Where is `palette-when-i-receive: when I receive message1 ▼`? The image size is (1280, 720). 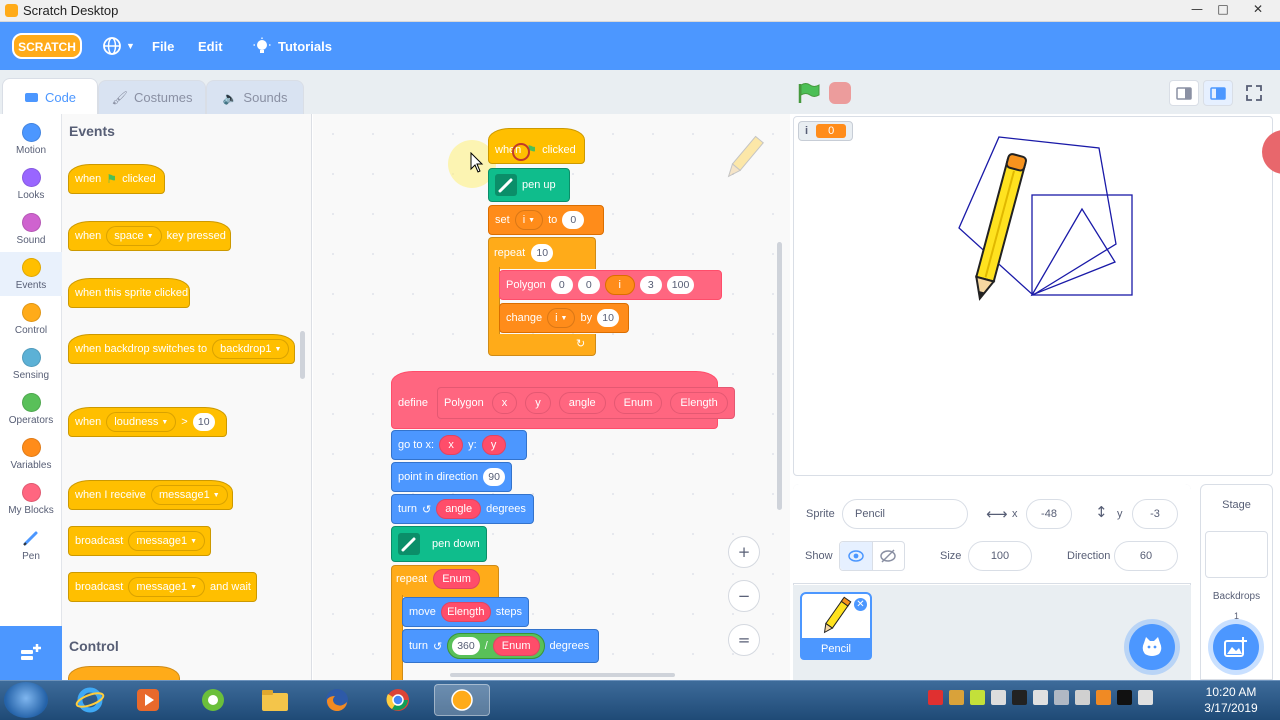
palette-when-i-receive: when I receive message1 ▼ is located at coordinates (150, 495).